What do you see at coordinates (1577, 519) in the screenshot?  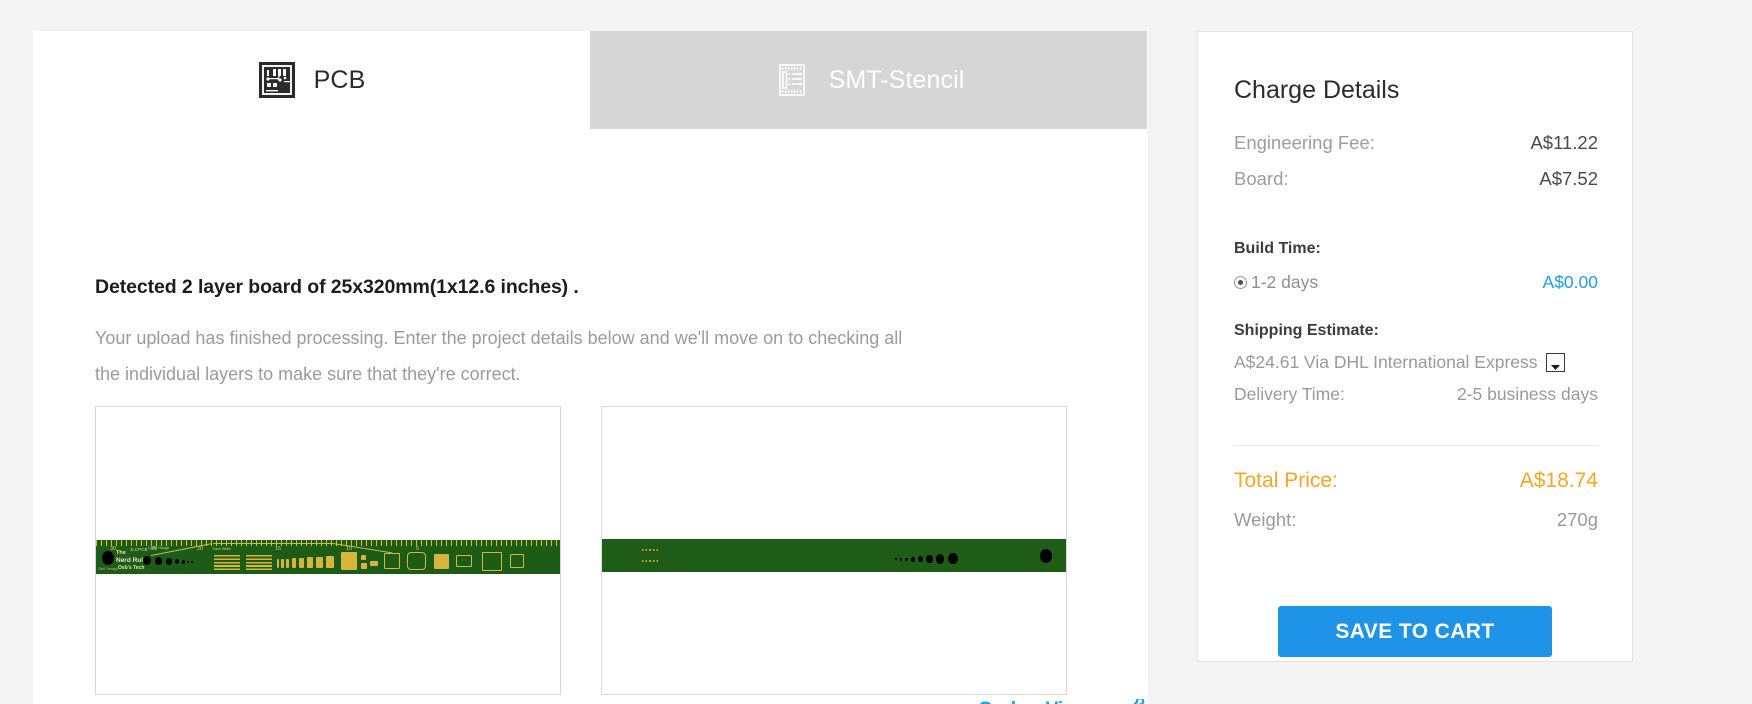 I see `weight-value: 270g` at bounding box center [1577, 519].